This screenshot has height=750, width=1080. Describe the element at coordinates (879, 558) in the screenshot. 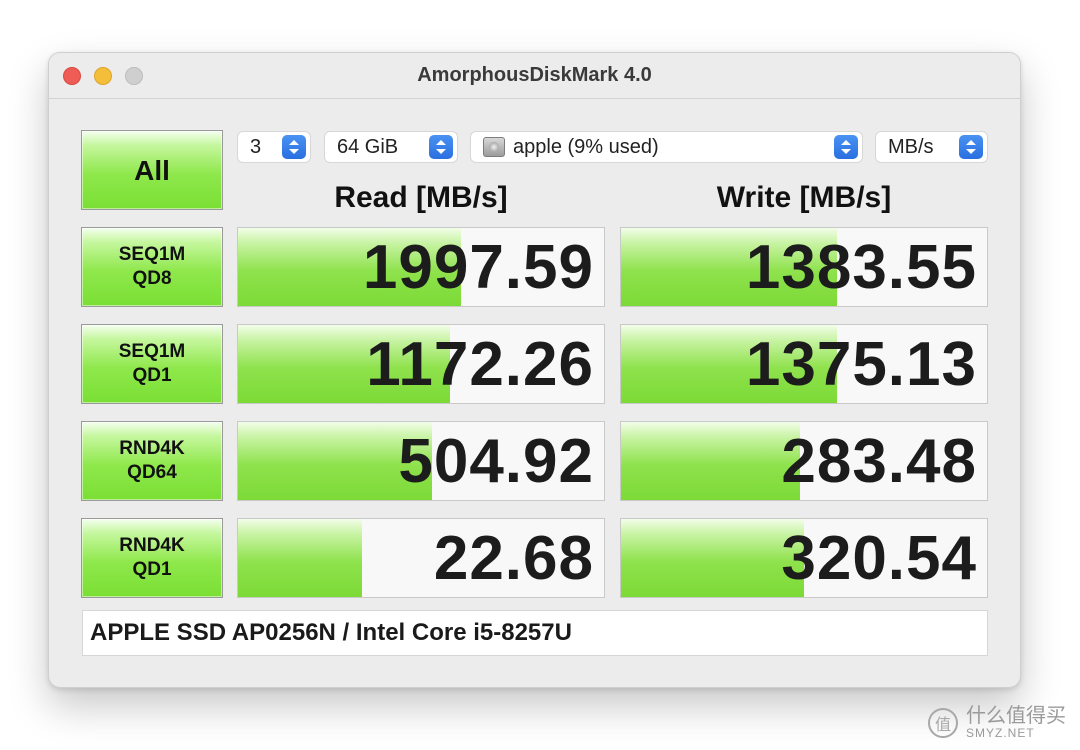

I see `write-result-value: 320.54` at that location.